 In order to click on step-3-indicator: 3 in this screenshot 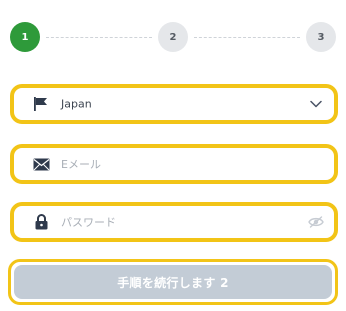, I will do `click(321, 37)`.